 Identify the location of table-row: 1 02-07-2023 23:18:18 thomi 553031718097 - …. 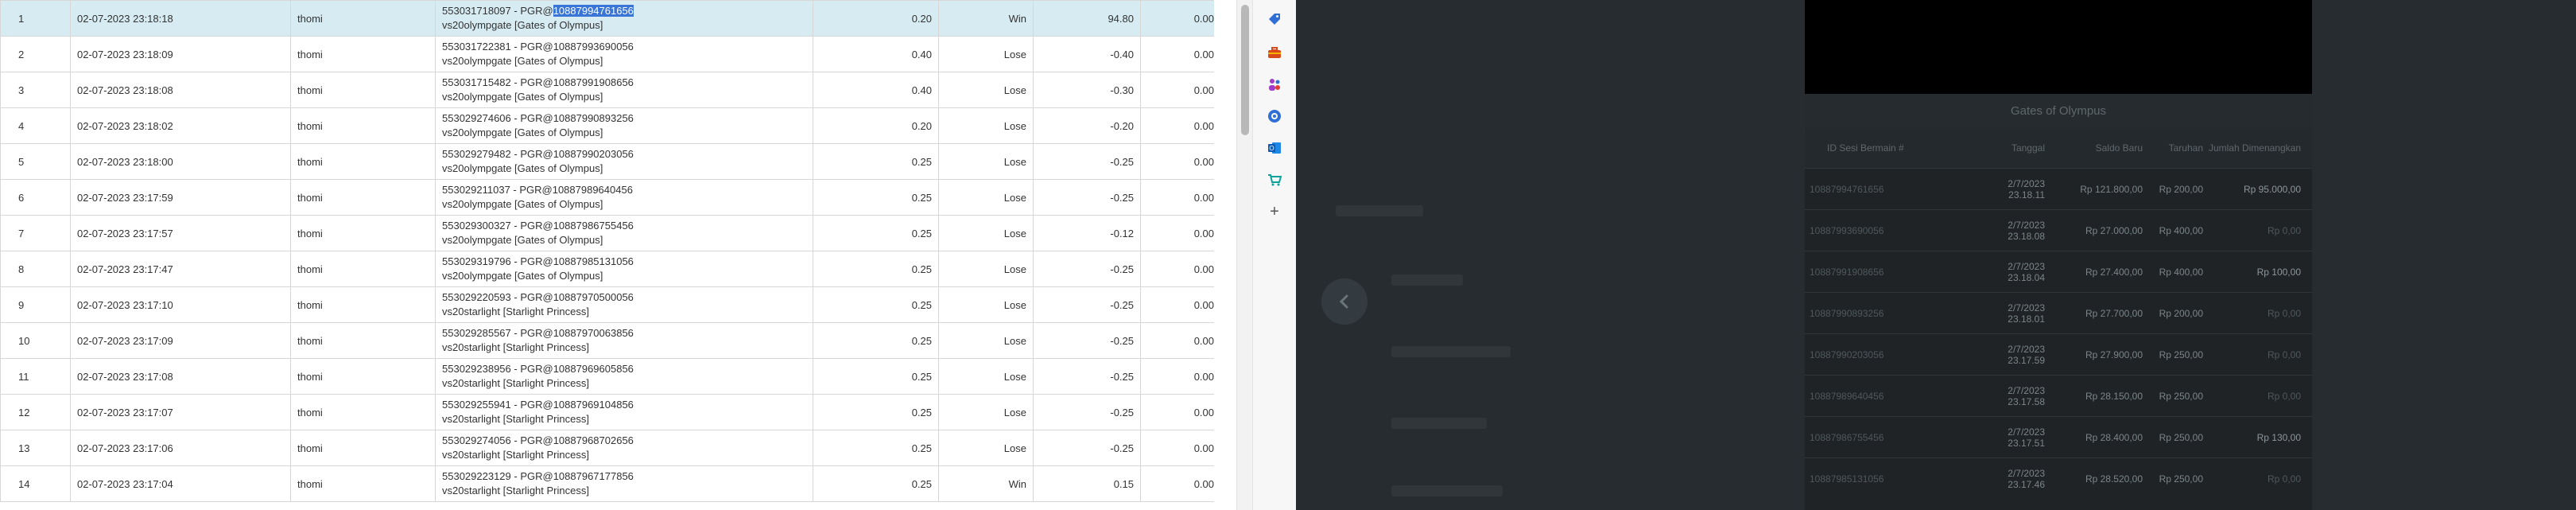
(607, 18).